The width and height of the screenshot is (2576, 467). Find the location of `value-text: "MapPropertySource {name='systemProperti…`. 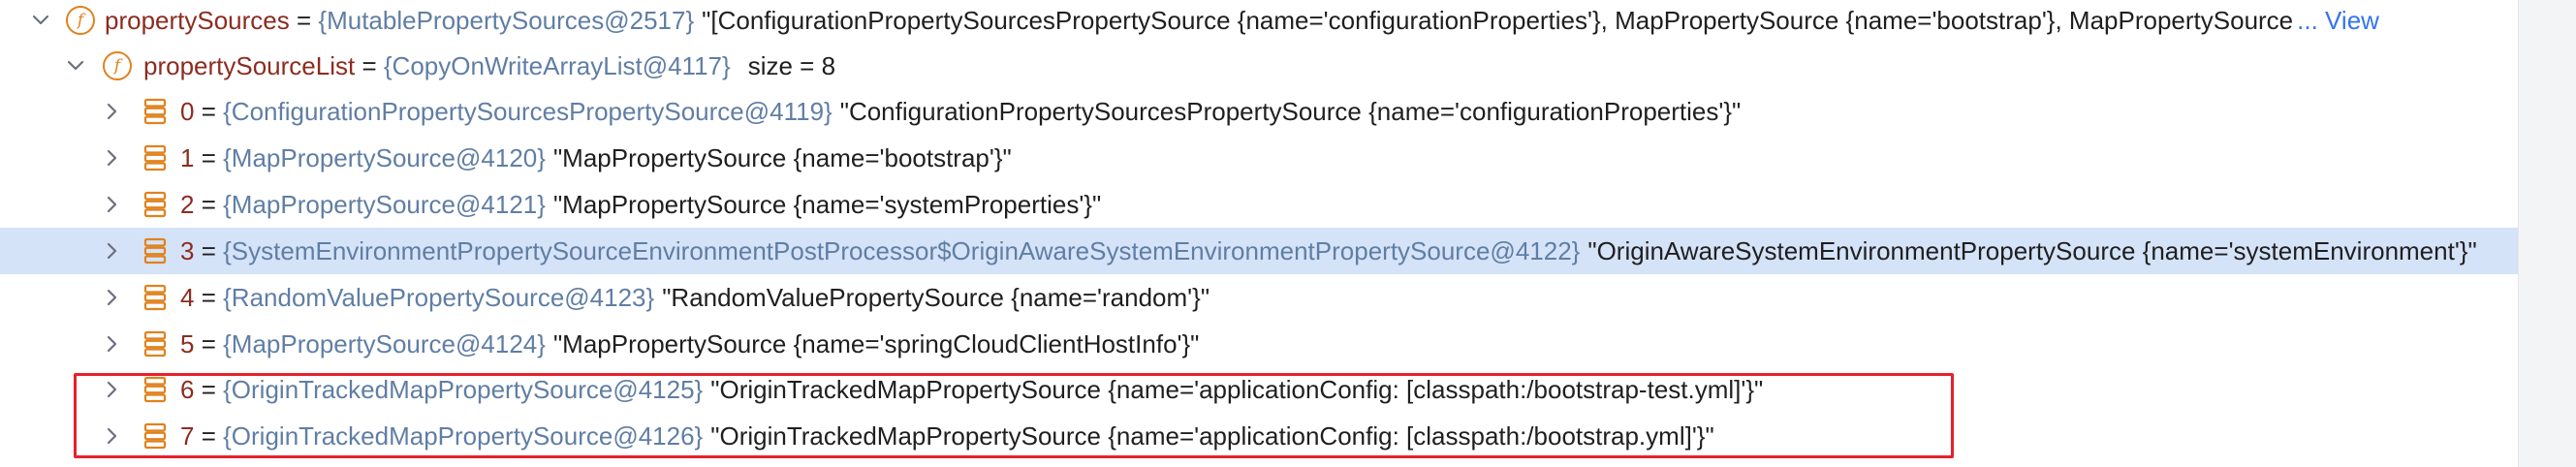

value-text: "MapPropertySource {name='systemProperti… is located at coordinates (827, 204).